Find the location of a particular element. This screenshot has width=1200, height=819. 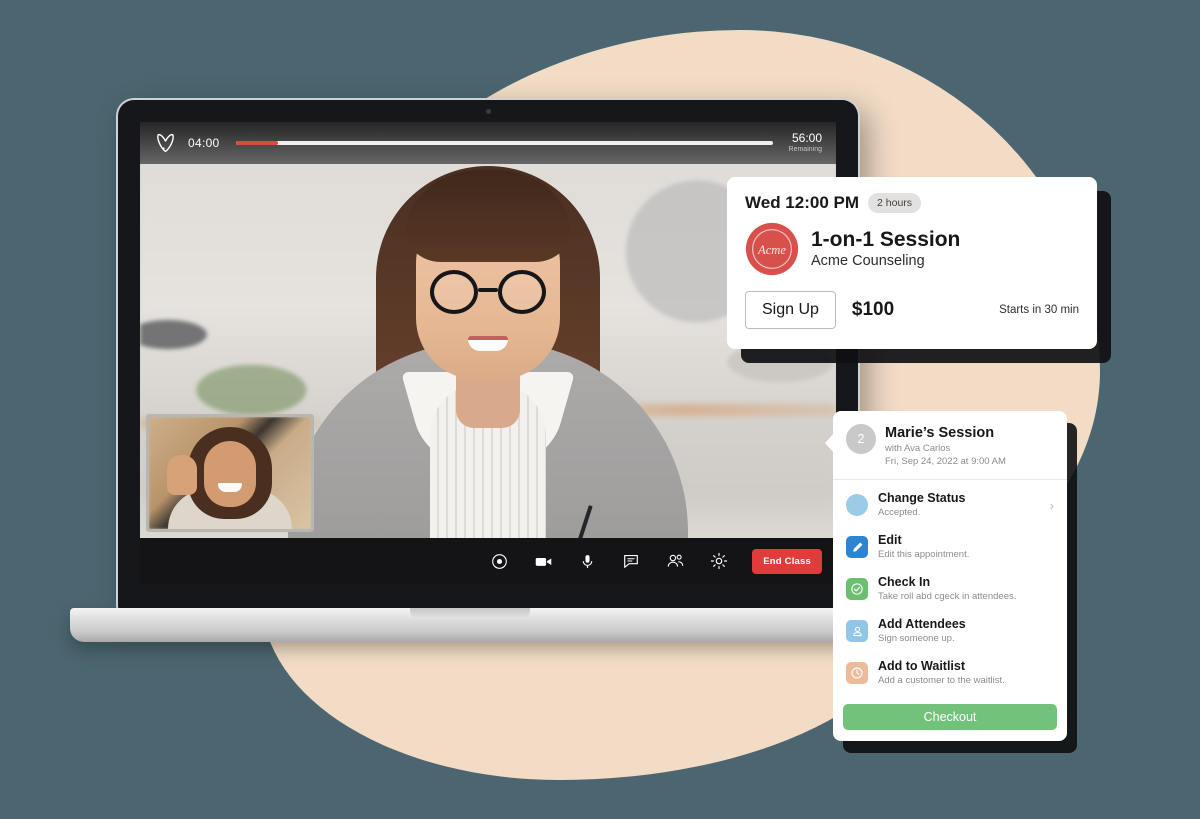

pencil-icon is located at coordinates (857, 547).